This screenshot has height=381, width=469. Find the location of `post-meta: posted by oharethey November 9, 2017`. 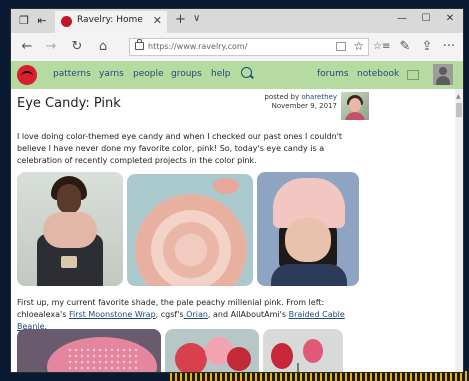

post-meta: posted by oharethey November 9, 2017 is located at coordinates (296, 102).